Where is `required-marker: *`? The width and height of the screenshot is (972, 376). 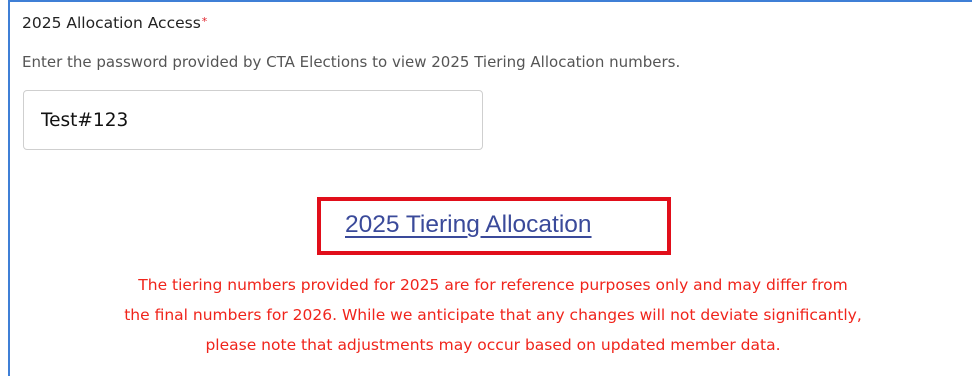 required-marker: * is located at coordinates (204, 21).